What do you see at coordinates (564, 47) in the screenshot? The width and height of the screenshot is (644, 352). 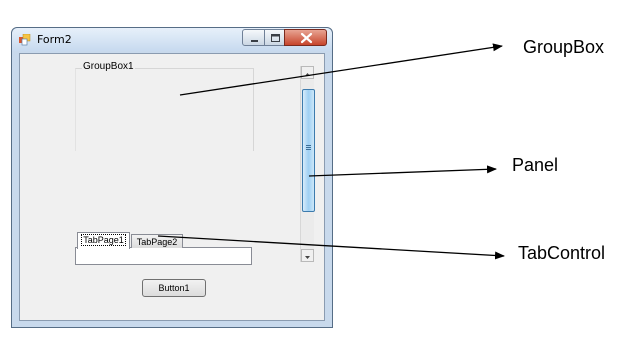 I see `annotation-groupbox: GroupBox` at bounding box center [564, 47].